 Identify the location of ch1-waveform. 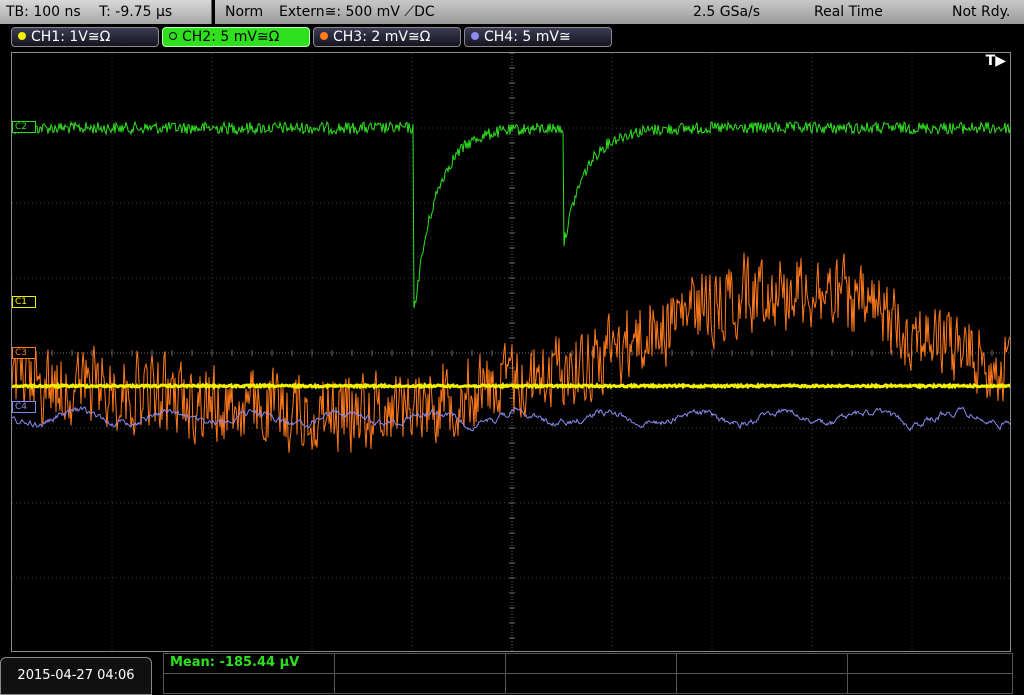
(511, 386).